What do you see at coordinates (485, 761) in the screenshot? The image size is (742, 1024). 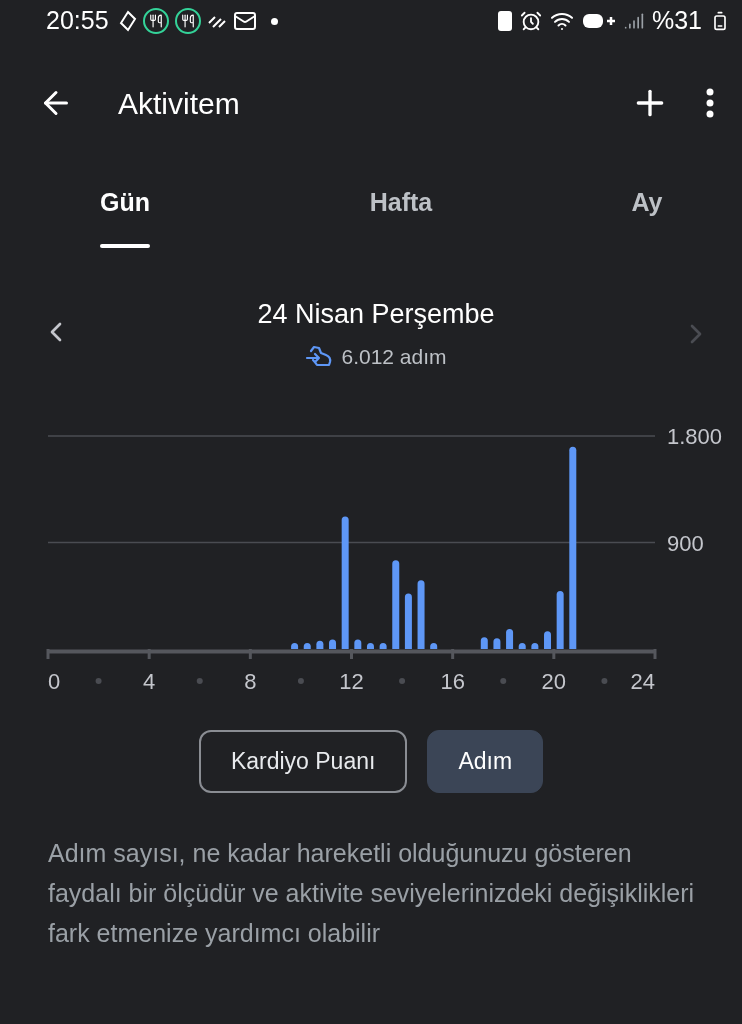 I see `metric-toggle: Adım` at bounding box center [485, 761].